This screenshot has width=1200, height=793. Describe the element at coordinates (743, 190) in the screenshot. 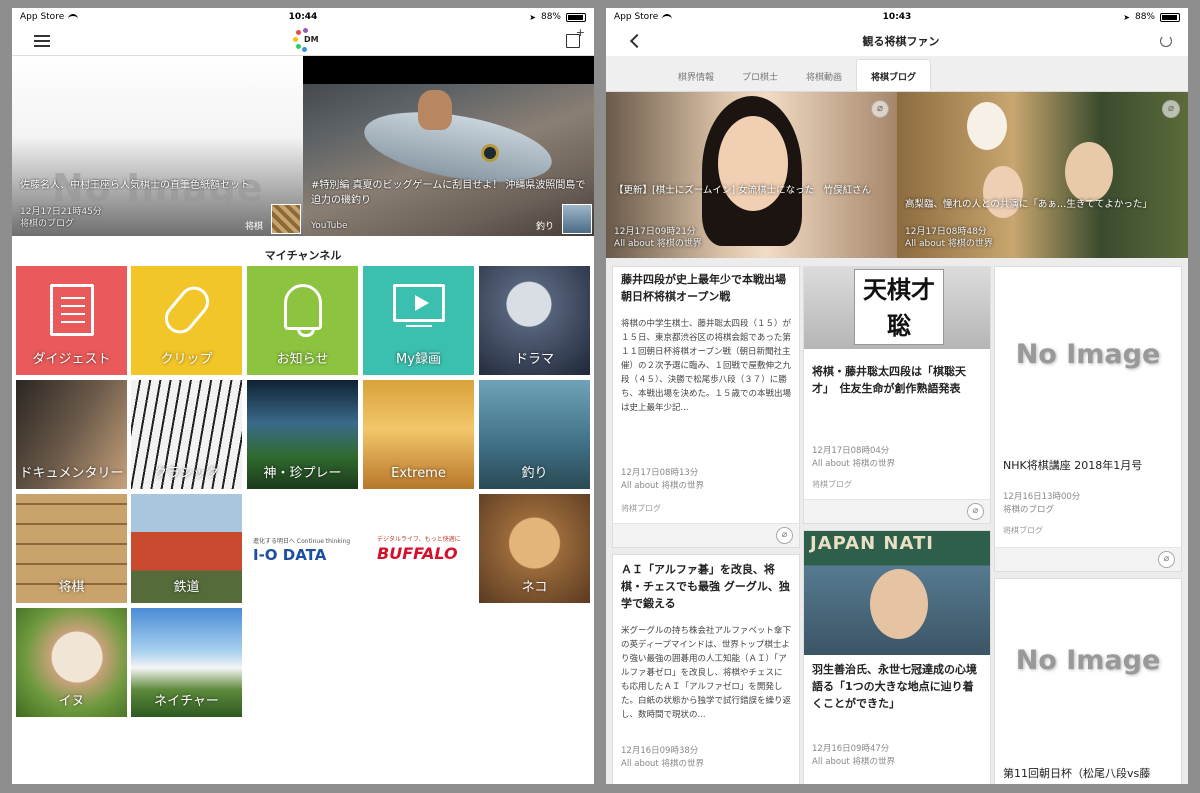

I see `featured-title: 【更新】[棋士にズームイン] 女流棋士になった 竹俣紅さん` at that location.